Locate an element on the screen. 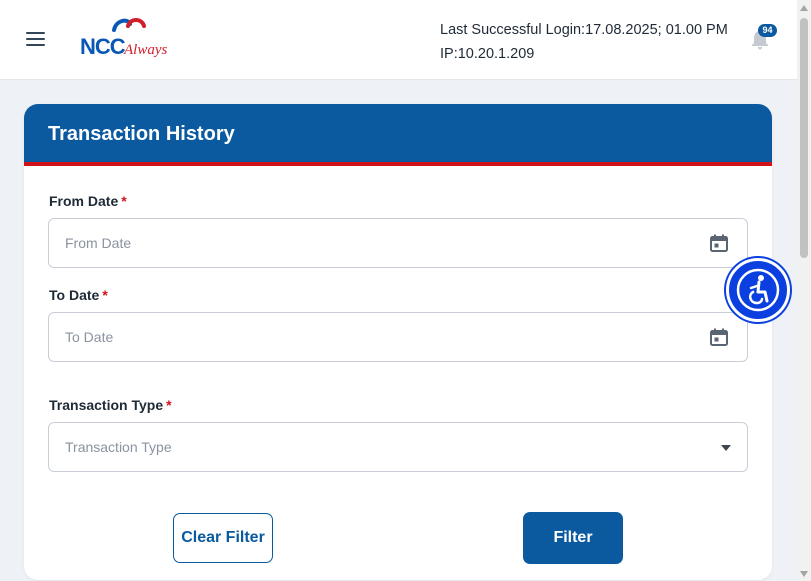  accessibility-button is located at coordinates (758, 290).